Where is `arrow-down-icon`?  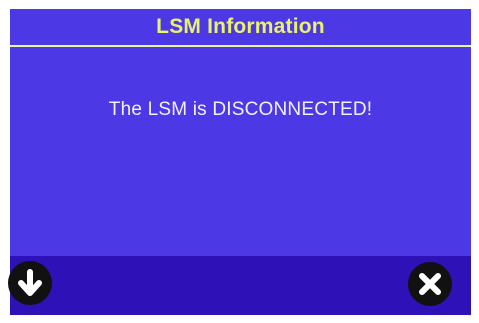
arrow-down-icon is located at coordinates (30, 282).